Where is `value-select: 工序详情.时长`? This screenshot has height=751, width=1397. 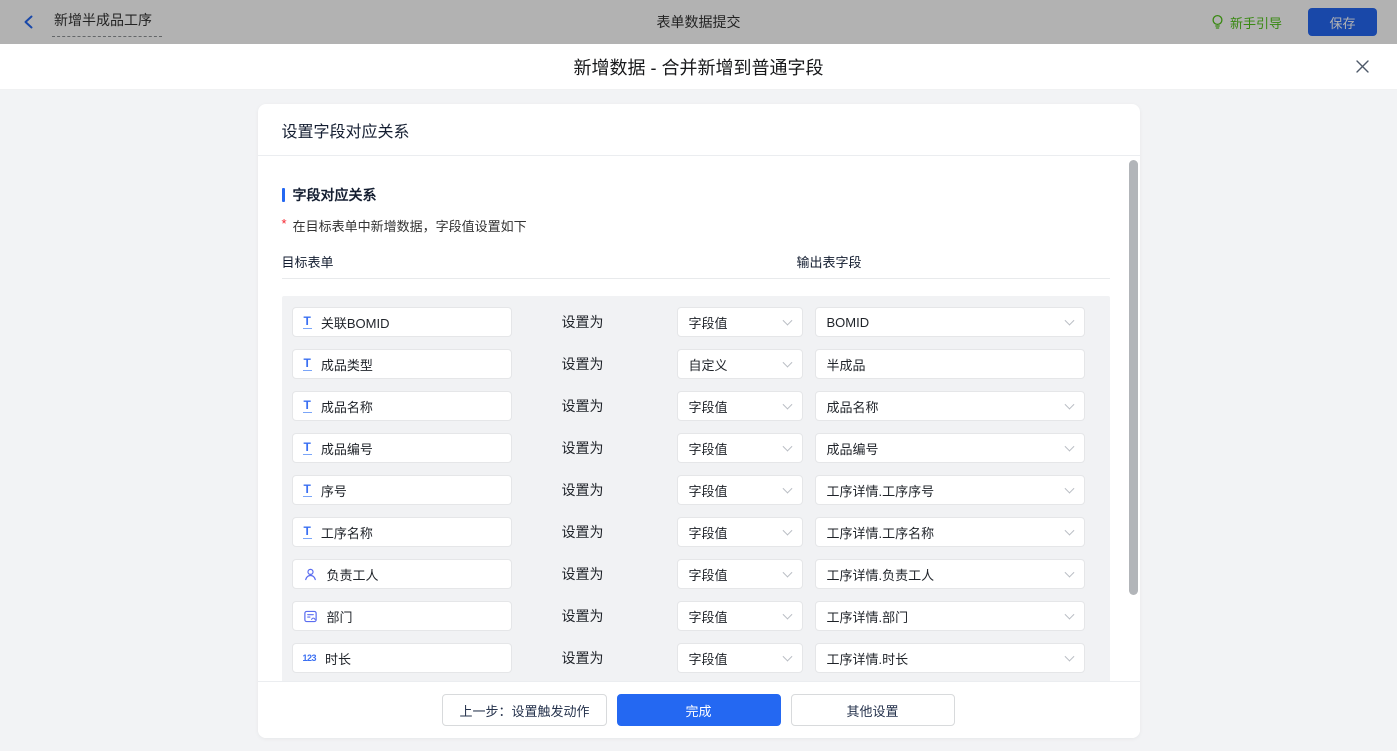
value-select: 工序详情.时长 is located at coordinates (949, 658).